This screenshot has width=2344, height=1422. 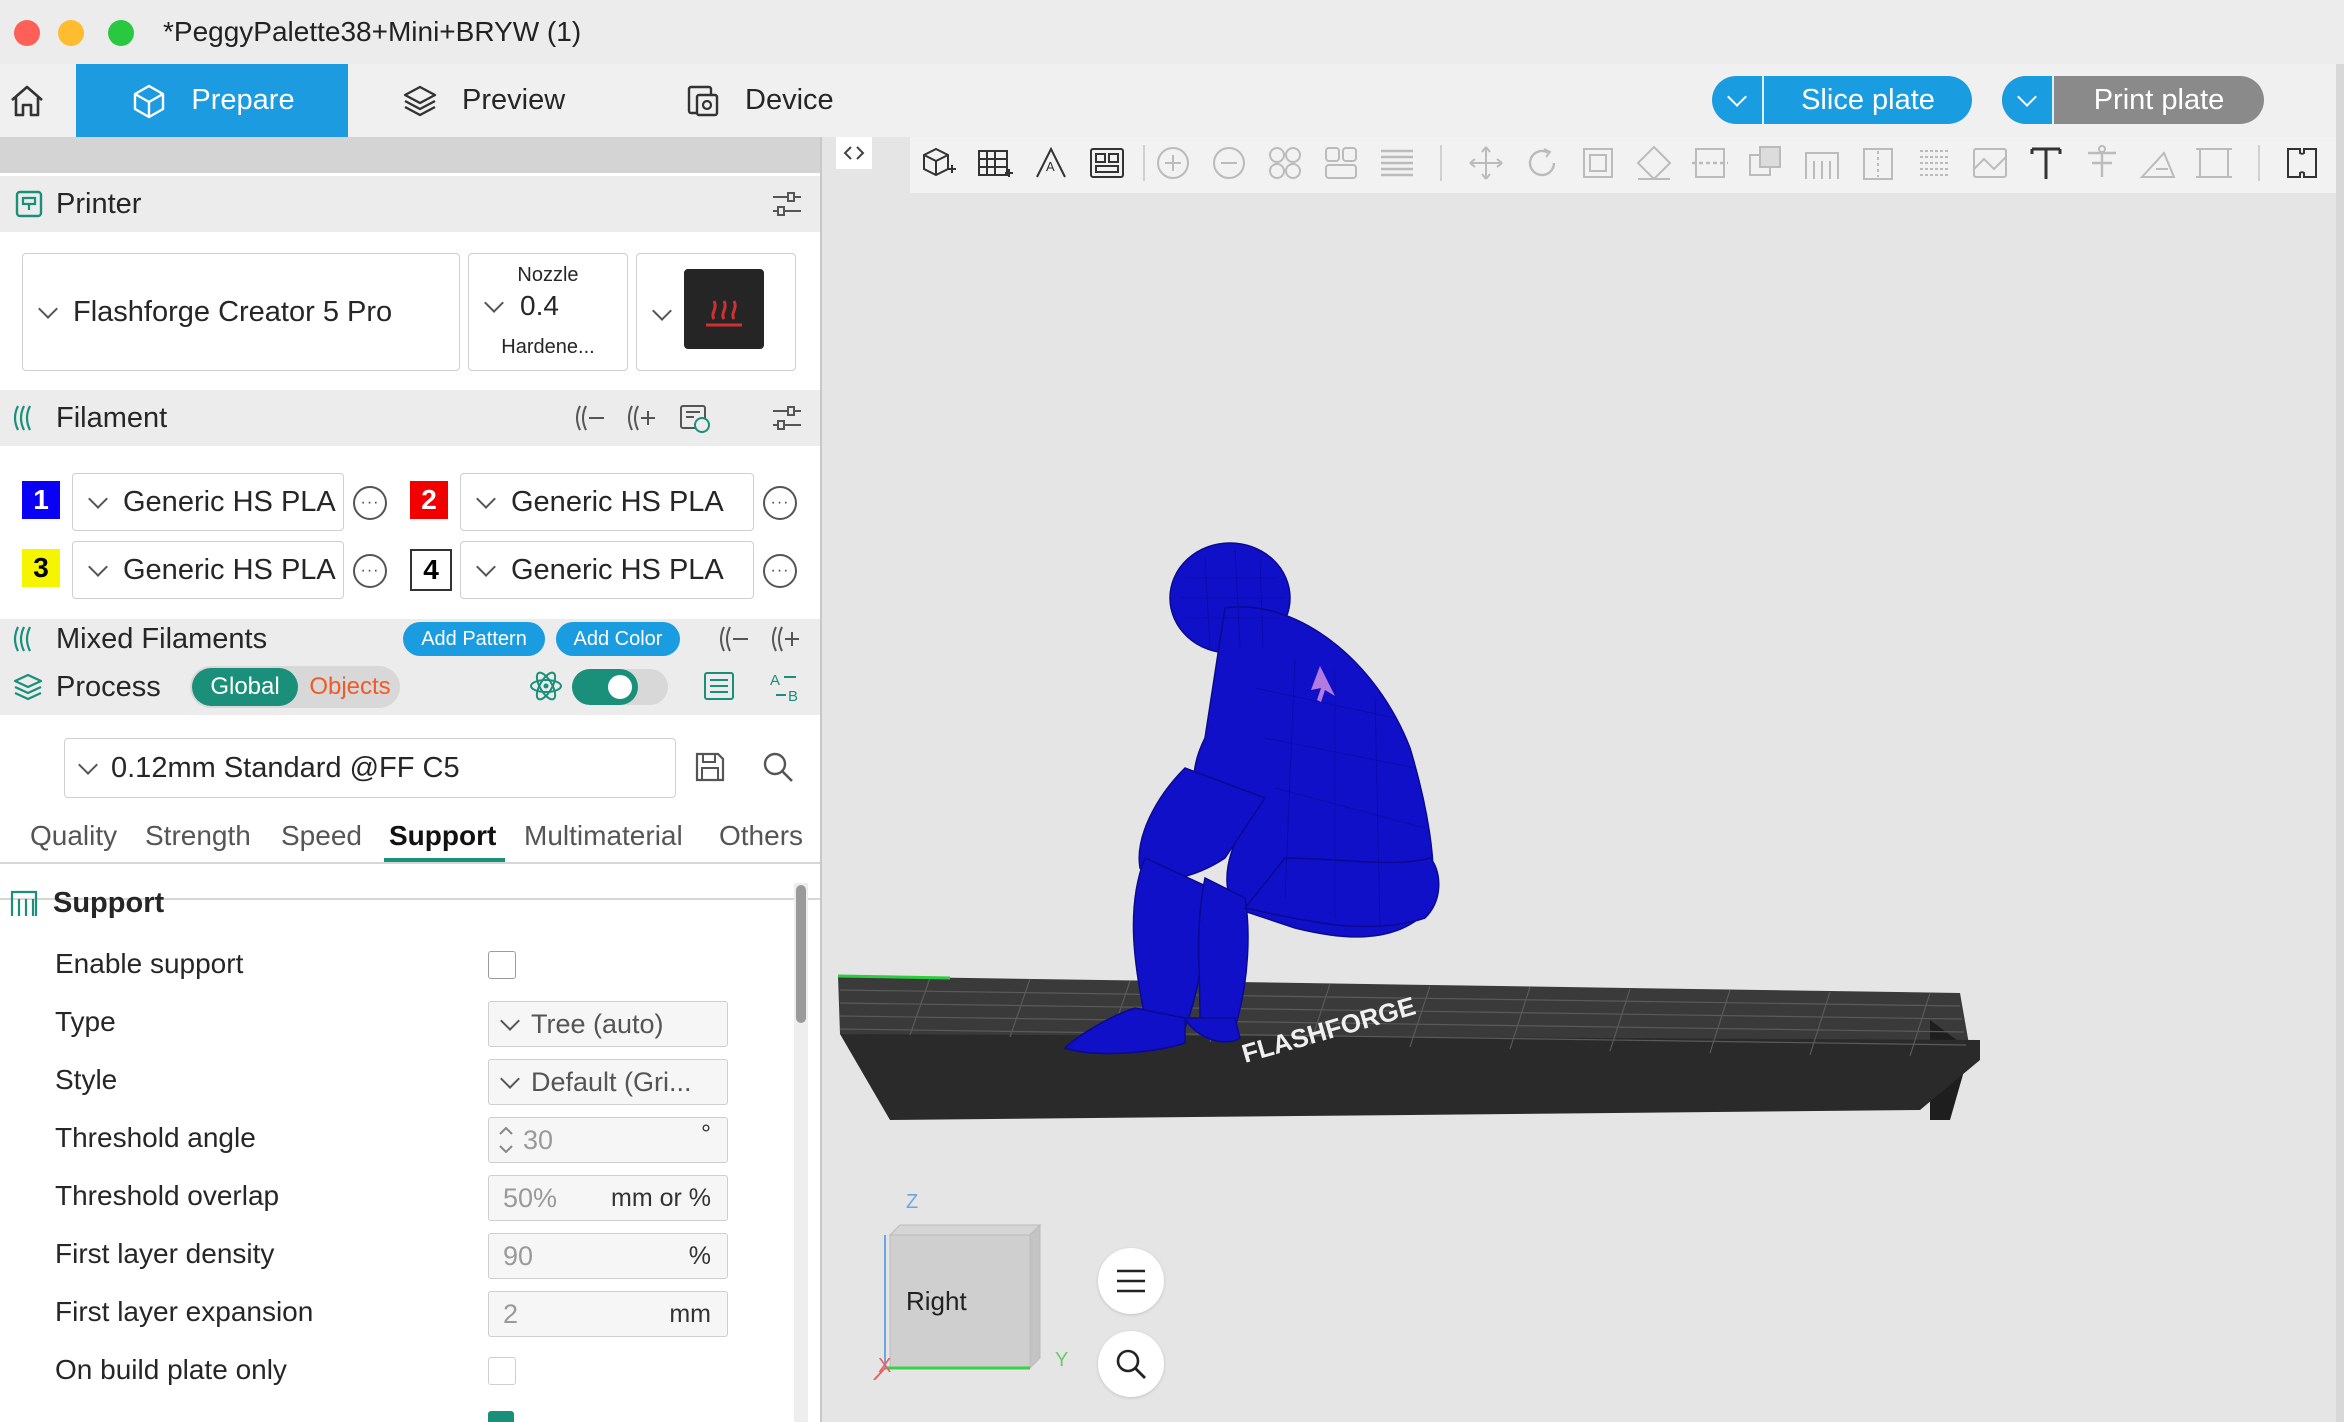 What do you see at coordinates (608, 1314) in the screenshot?
I see `first-layer-expansion-field: 2 mm` at bounding box center [608, 1314].